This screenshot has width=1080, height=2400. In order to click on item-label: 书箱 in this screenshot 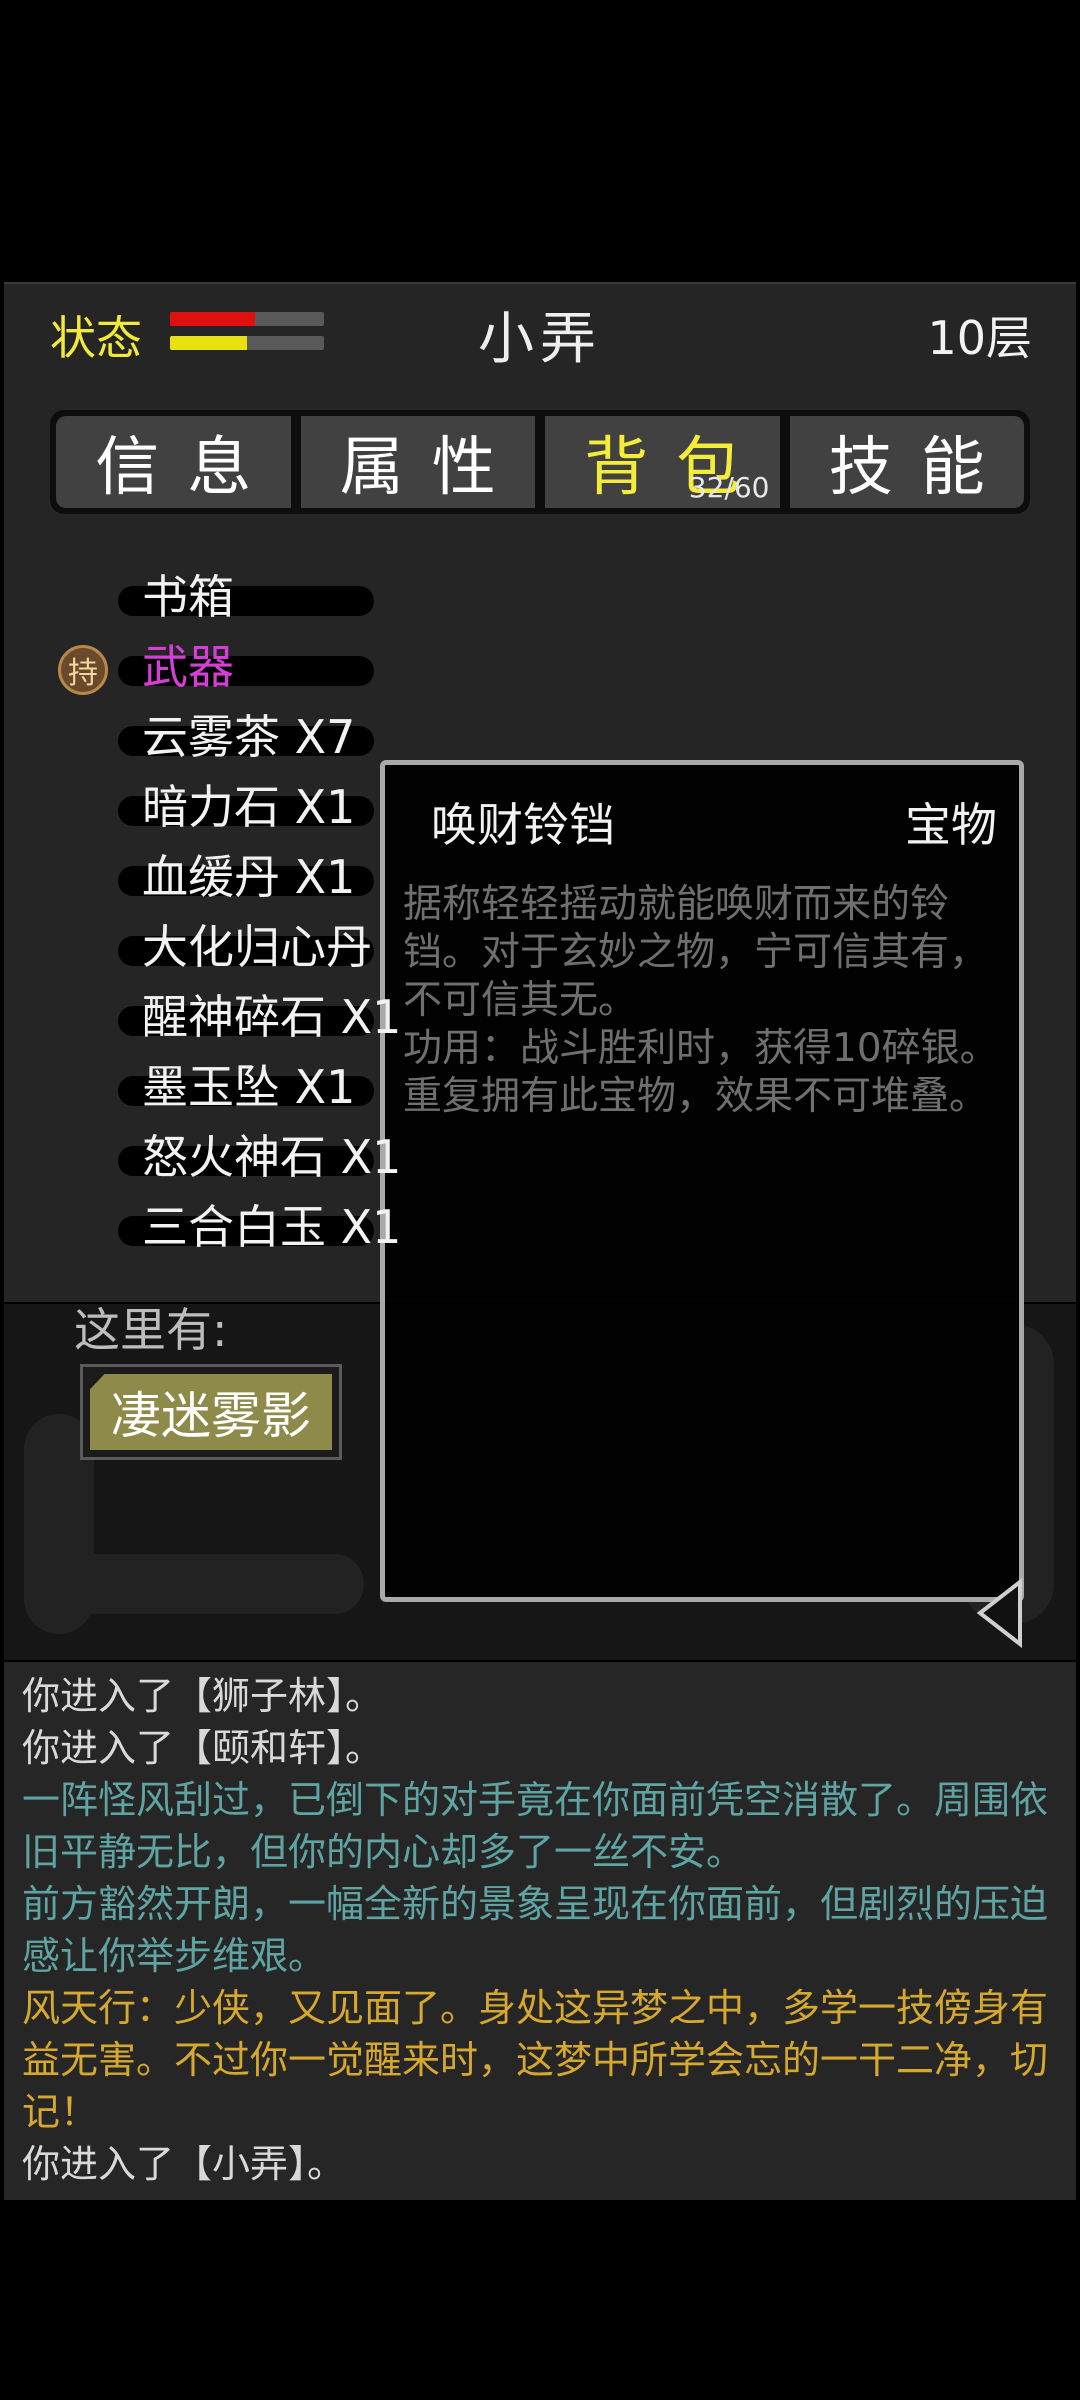, I will do `click(188, 597)`.